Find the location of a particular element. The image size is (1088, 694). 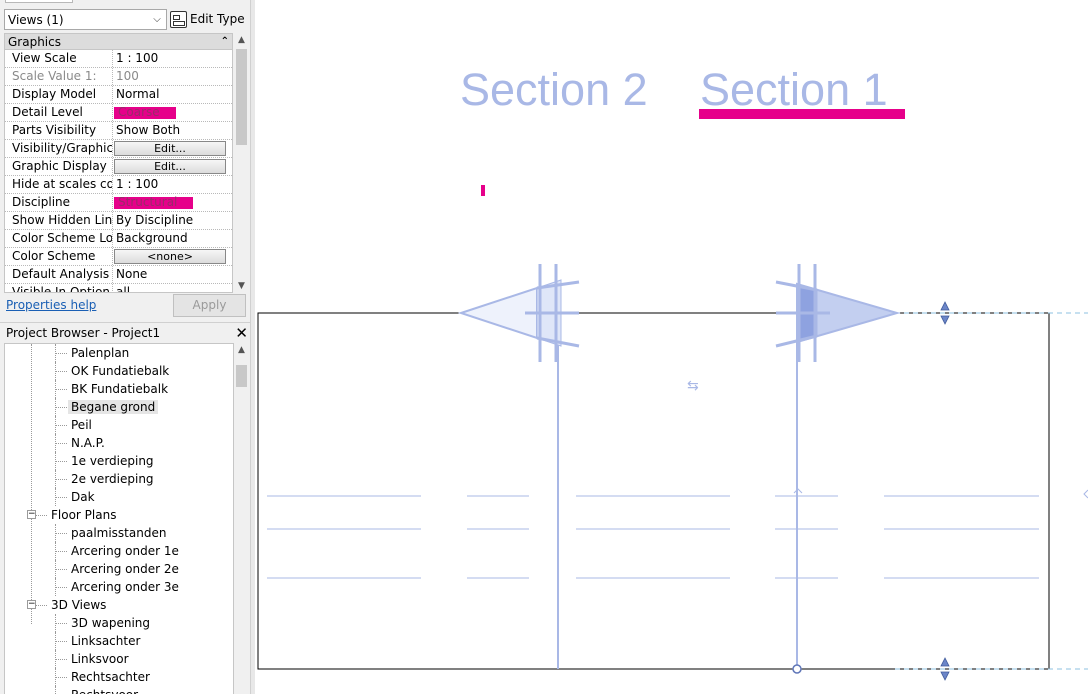

highlighted-value: Structural is located at coordinates (153, 202).